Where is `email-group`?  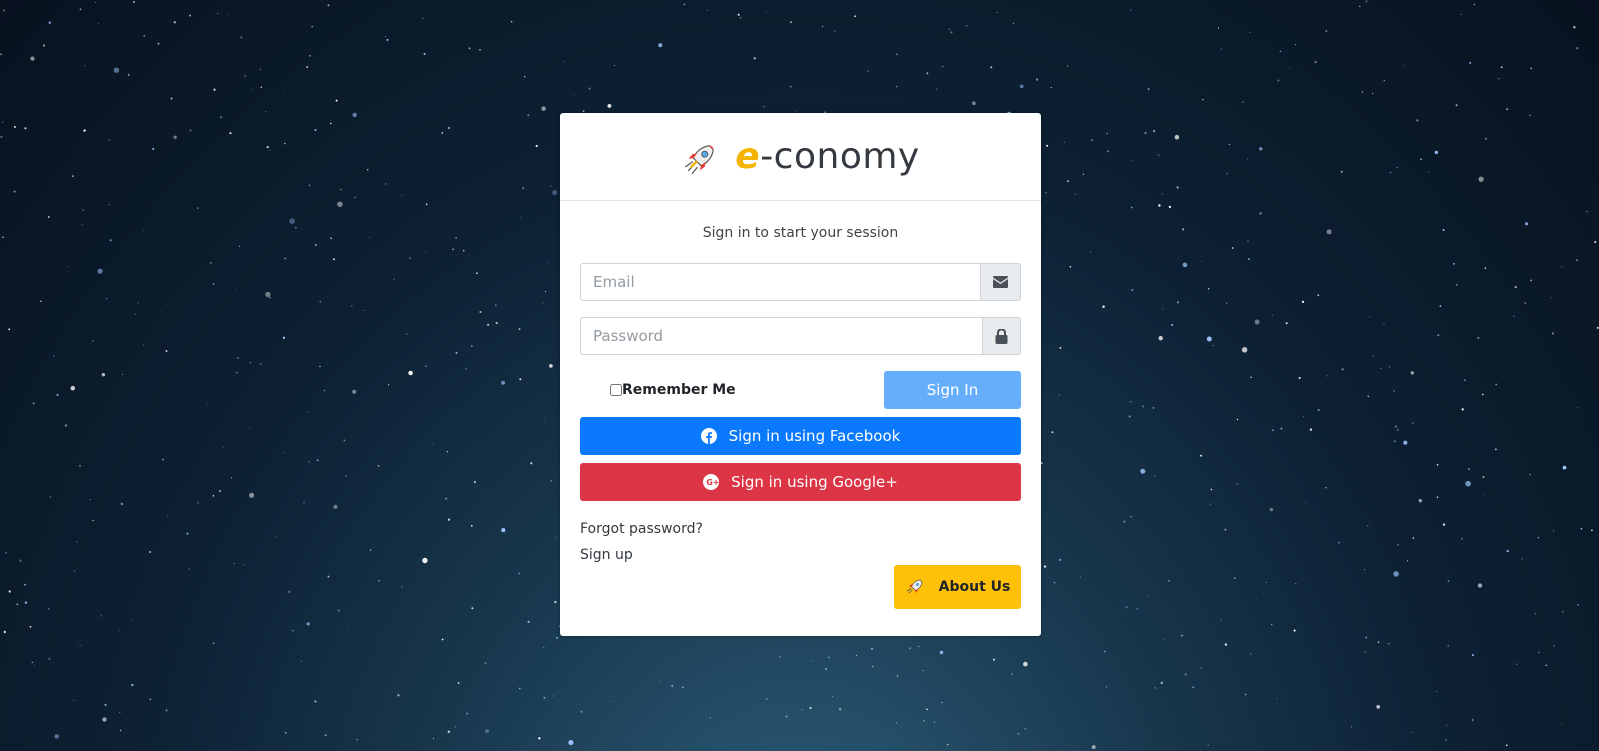
email-group is located at coordinates (800, 282).